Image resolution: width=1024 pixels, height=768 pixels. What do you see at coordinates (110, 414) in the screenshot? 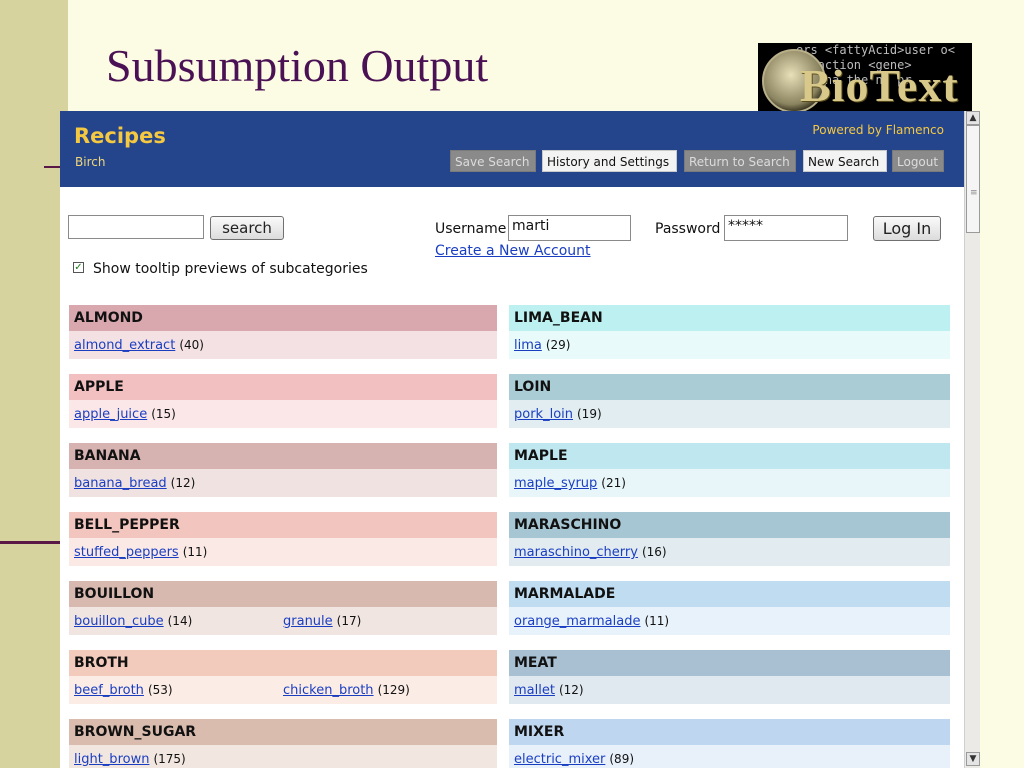
I see `subcategory-link: apple_juice` at bounding box center [110, 414].